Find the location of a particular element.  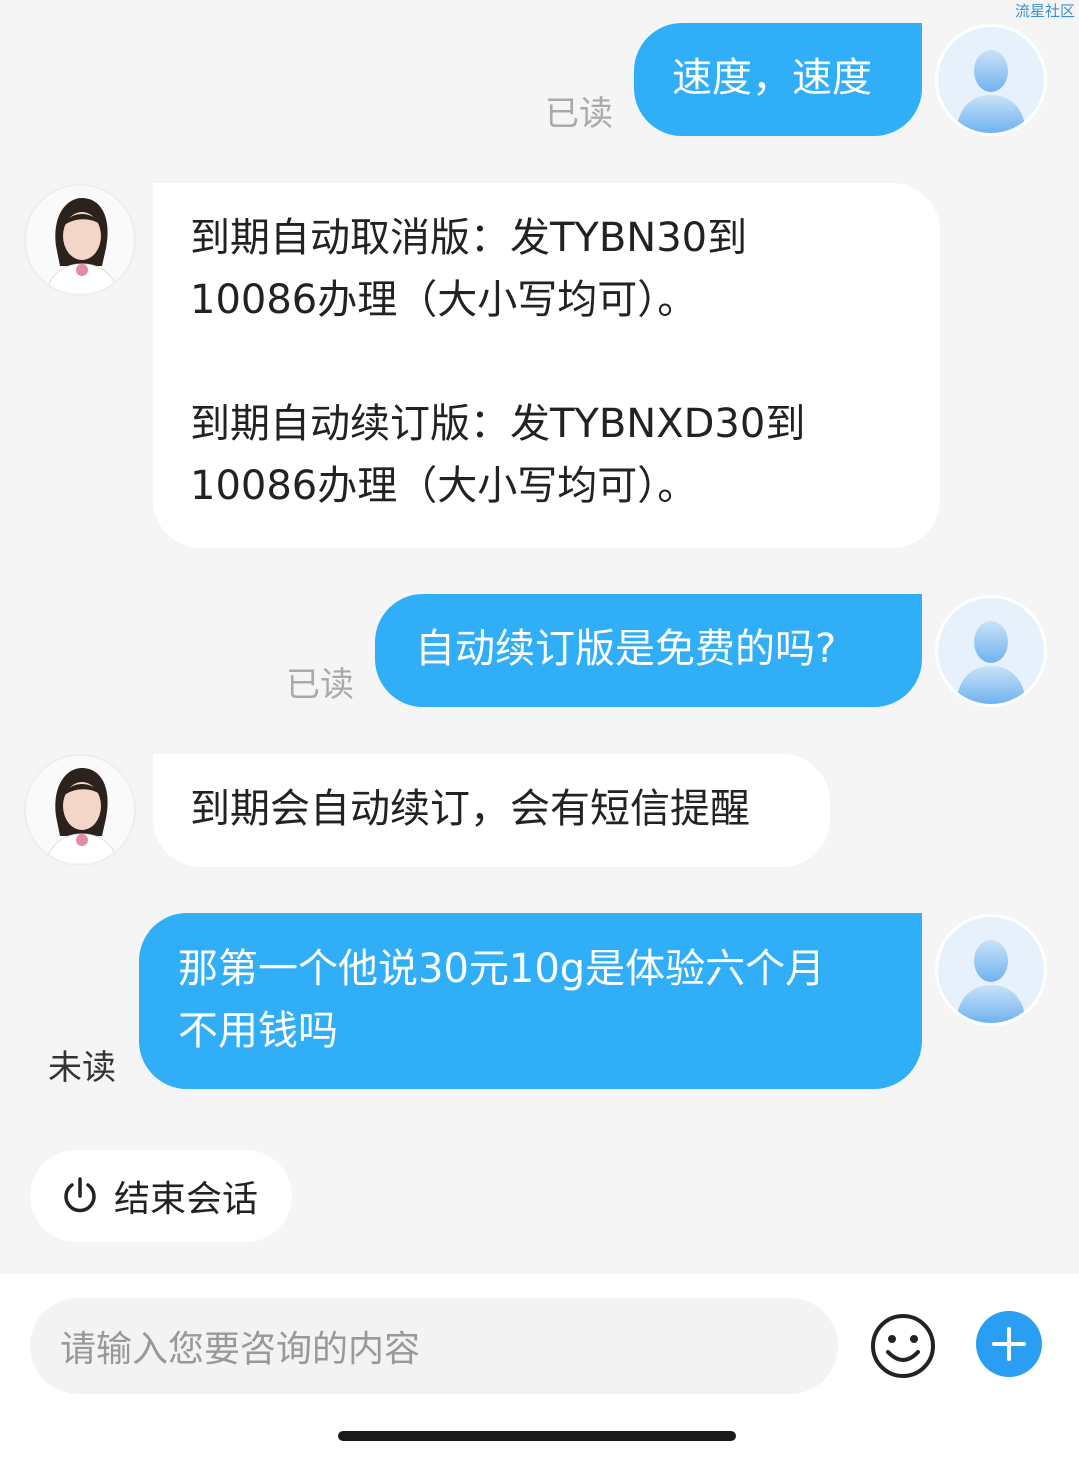

end-chat-label: 结束会话 is located at coordinates (186, 1199).